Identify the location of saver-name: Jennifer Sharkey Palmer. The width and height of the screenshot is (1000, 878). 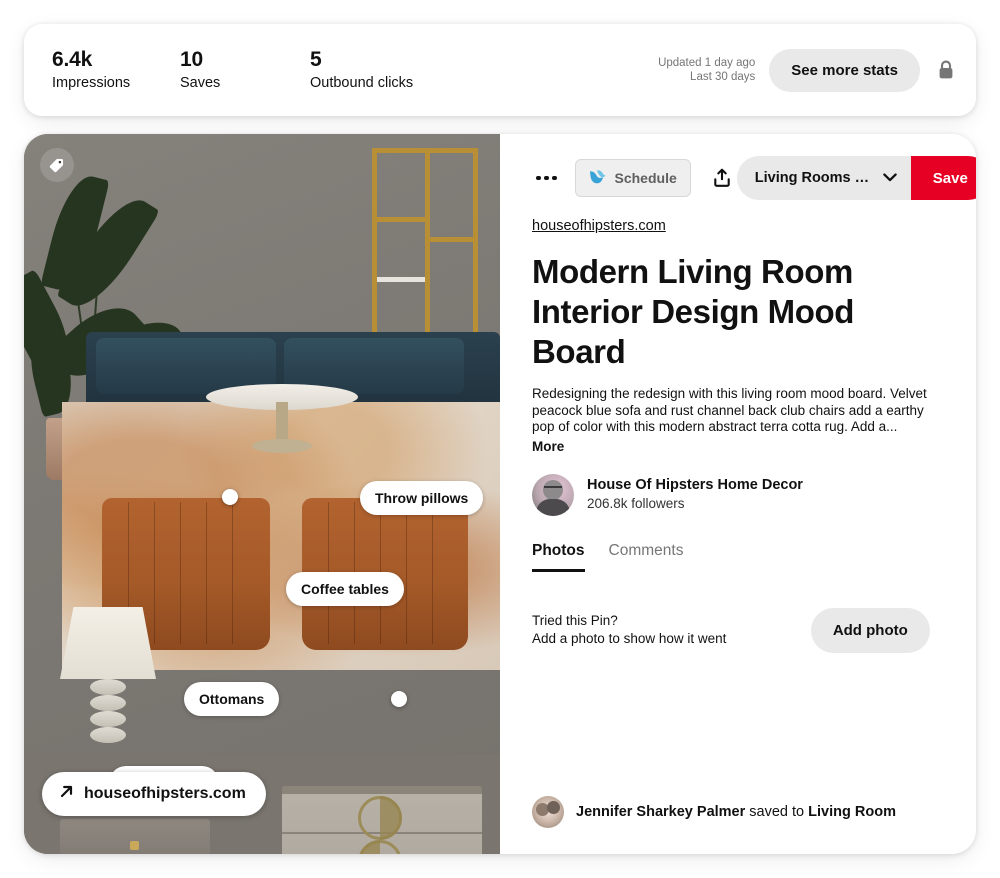
(661, 812).